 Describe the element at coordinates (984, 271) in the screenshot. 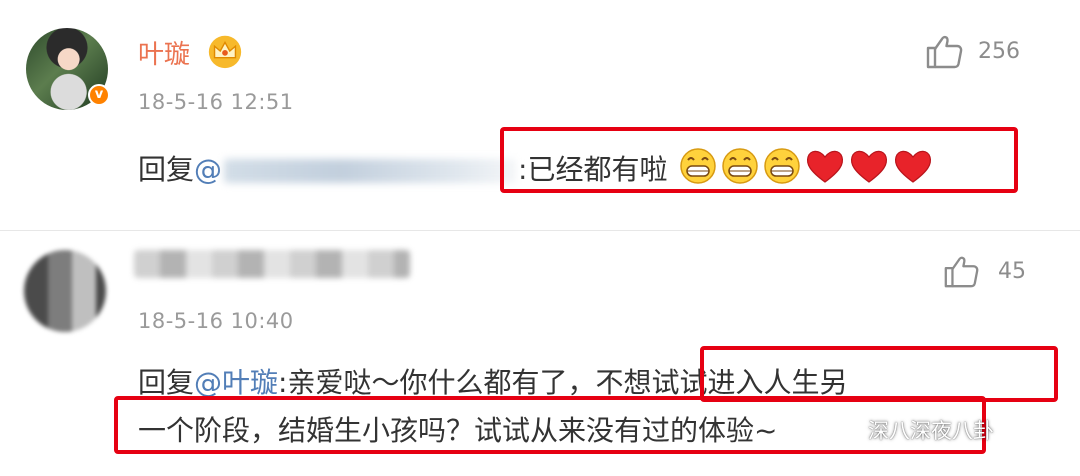

I see `like-button: 45` at that location.